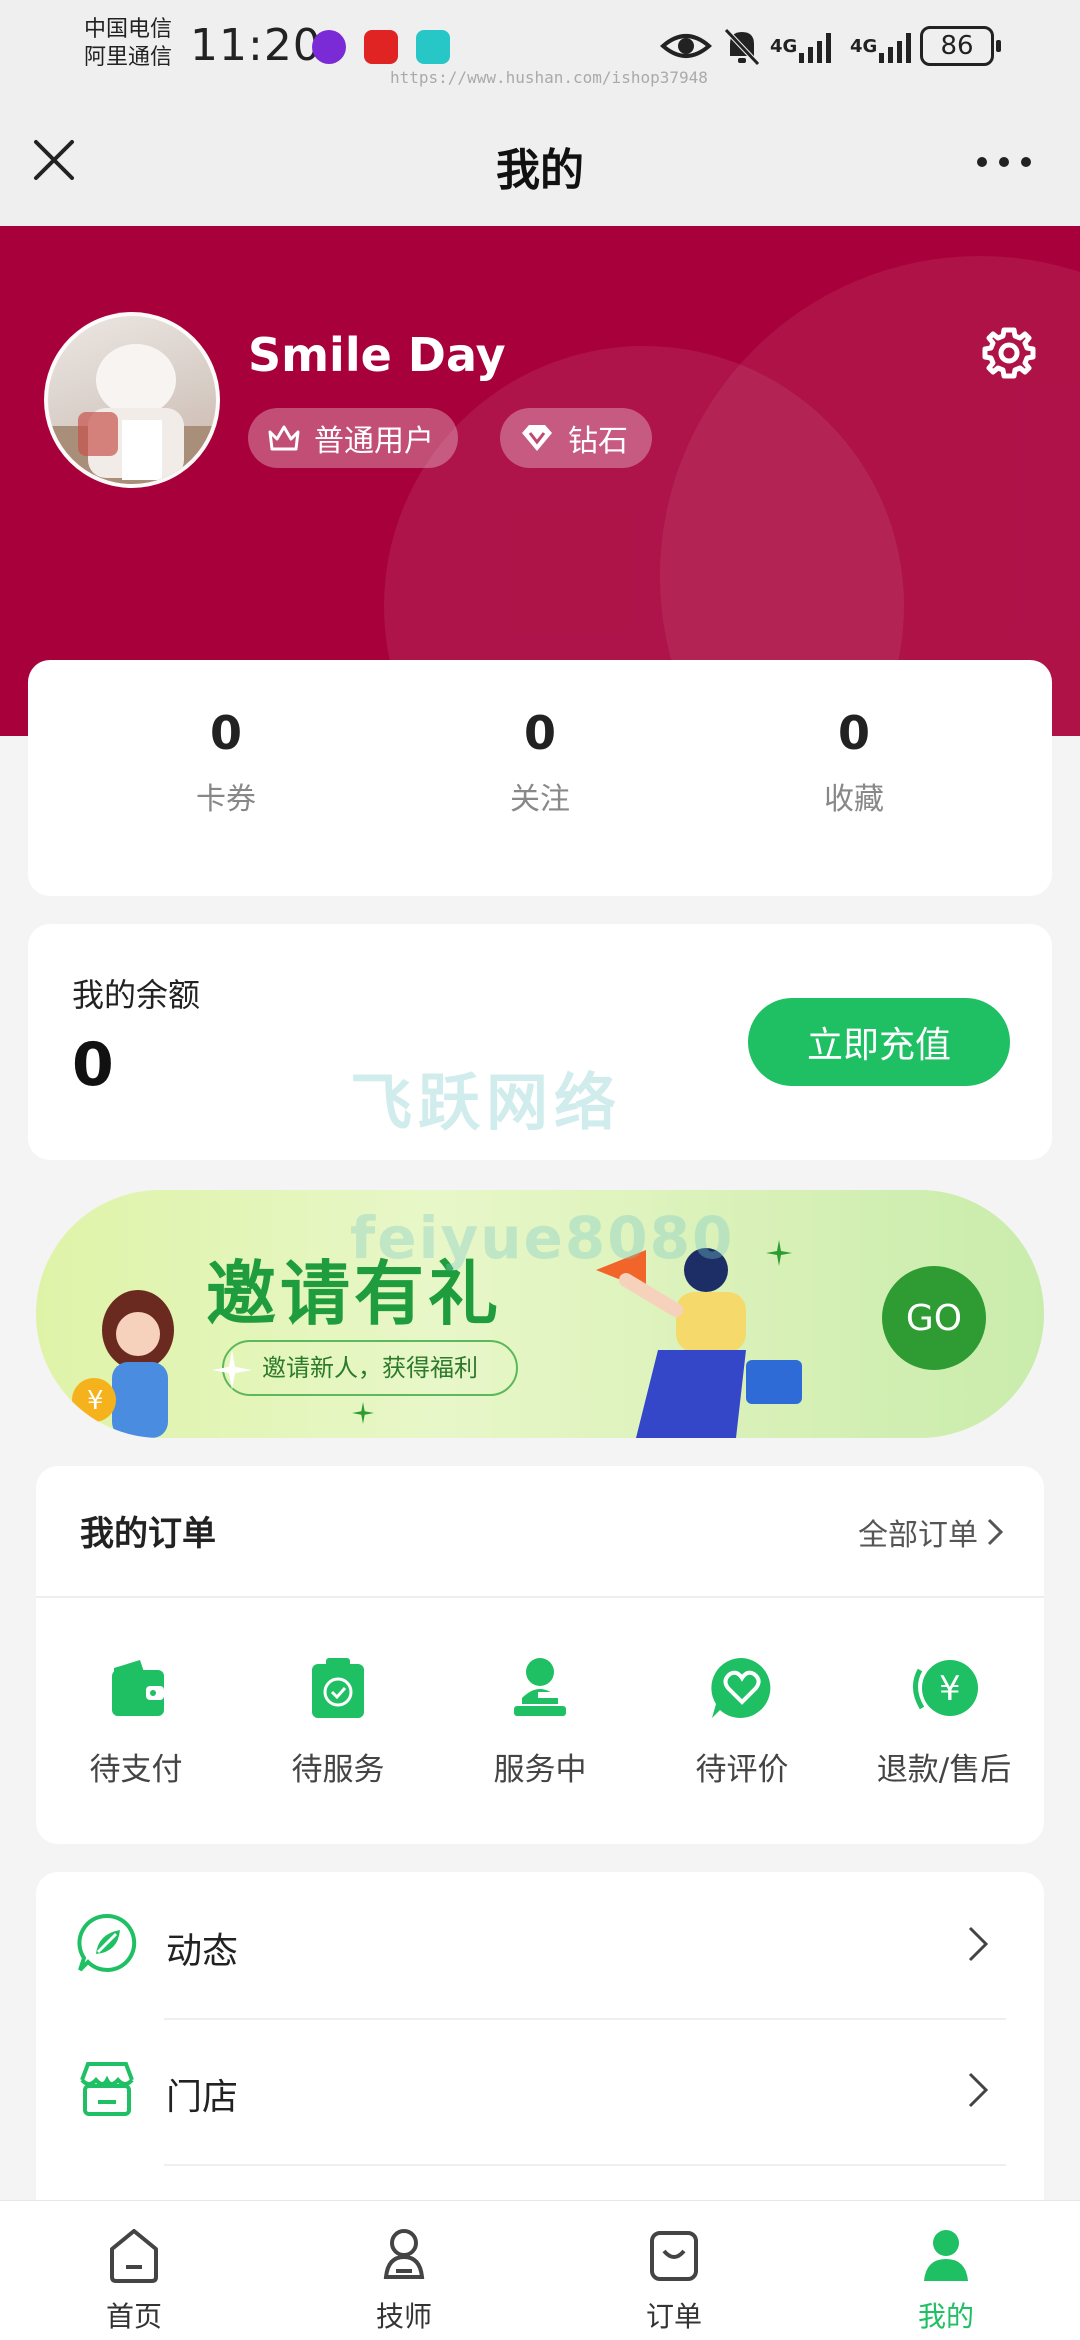  What do you see at coordinates (404, 2280) in the screenshot?
I see `tab-technician: 技师` at bounding box center [404, 2280].